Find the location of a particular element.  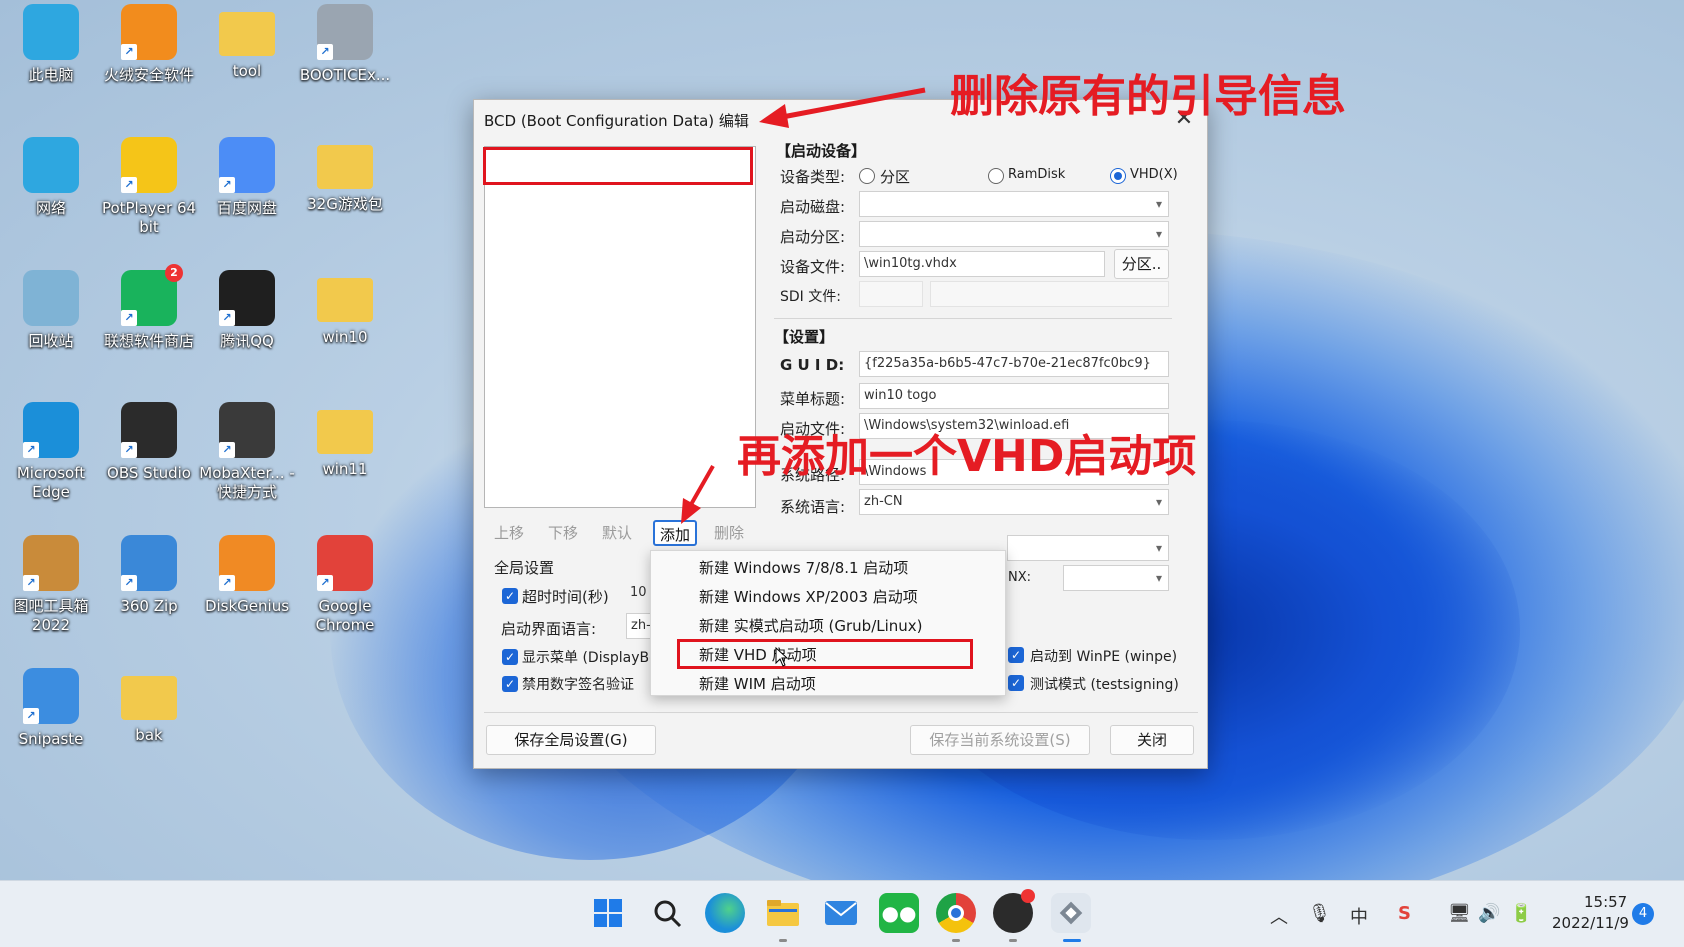

desktop-icon-label: MobaXter... - 快捷方式 is located at coordinates (247, 482).